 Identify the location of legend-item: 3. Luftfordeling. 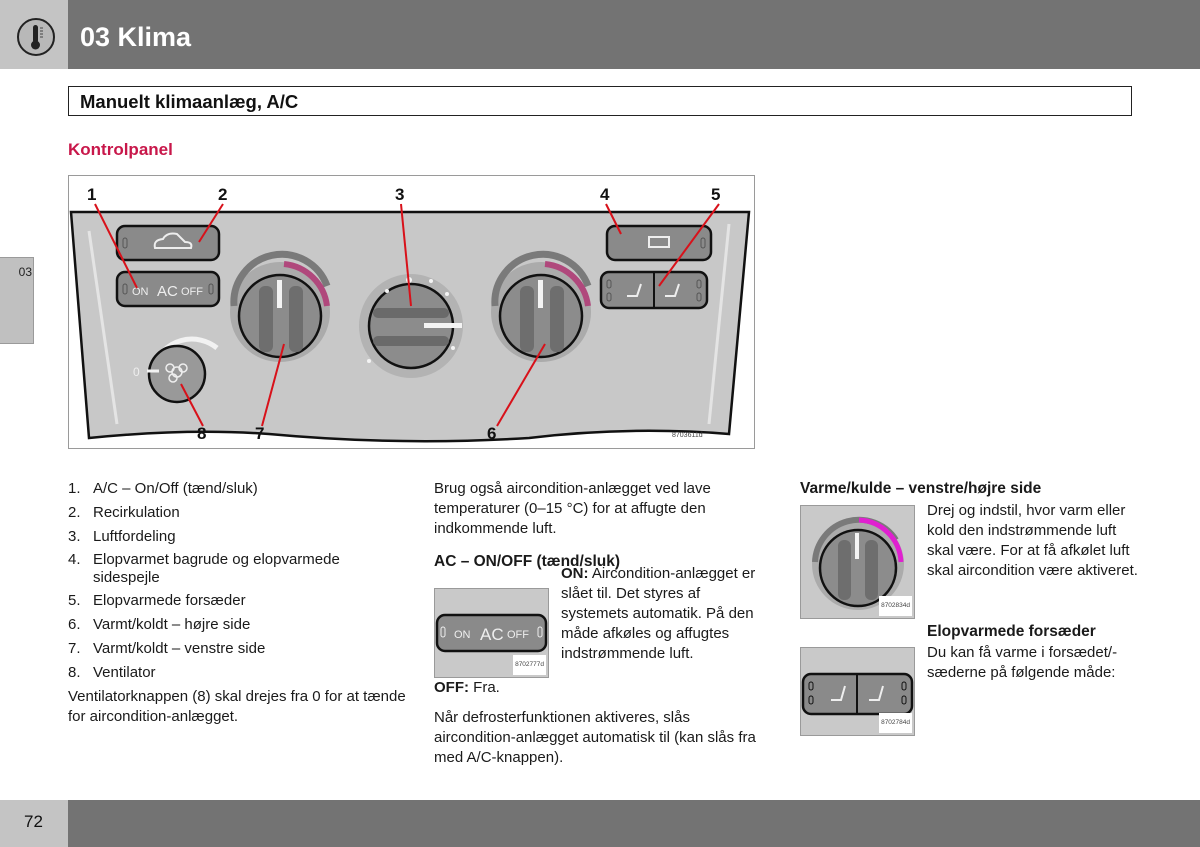
(122, 536).